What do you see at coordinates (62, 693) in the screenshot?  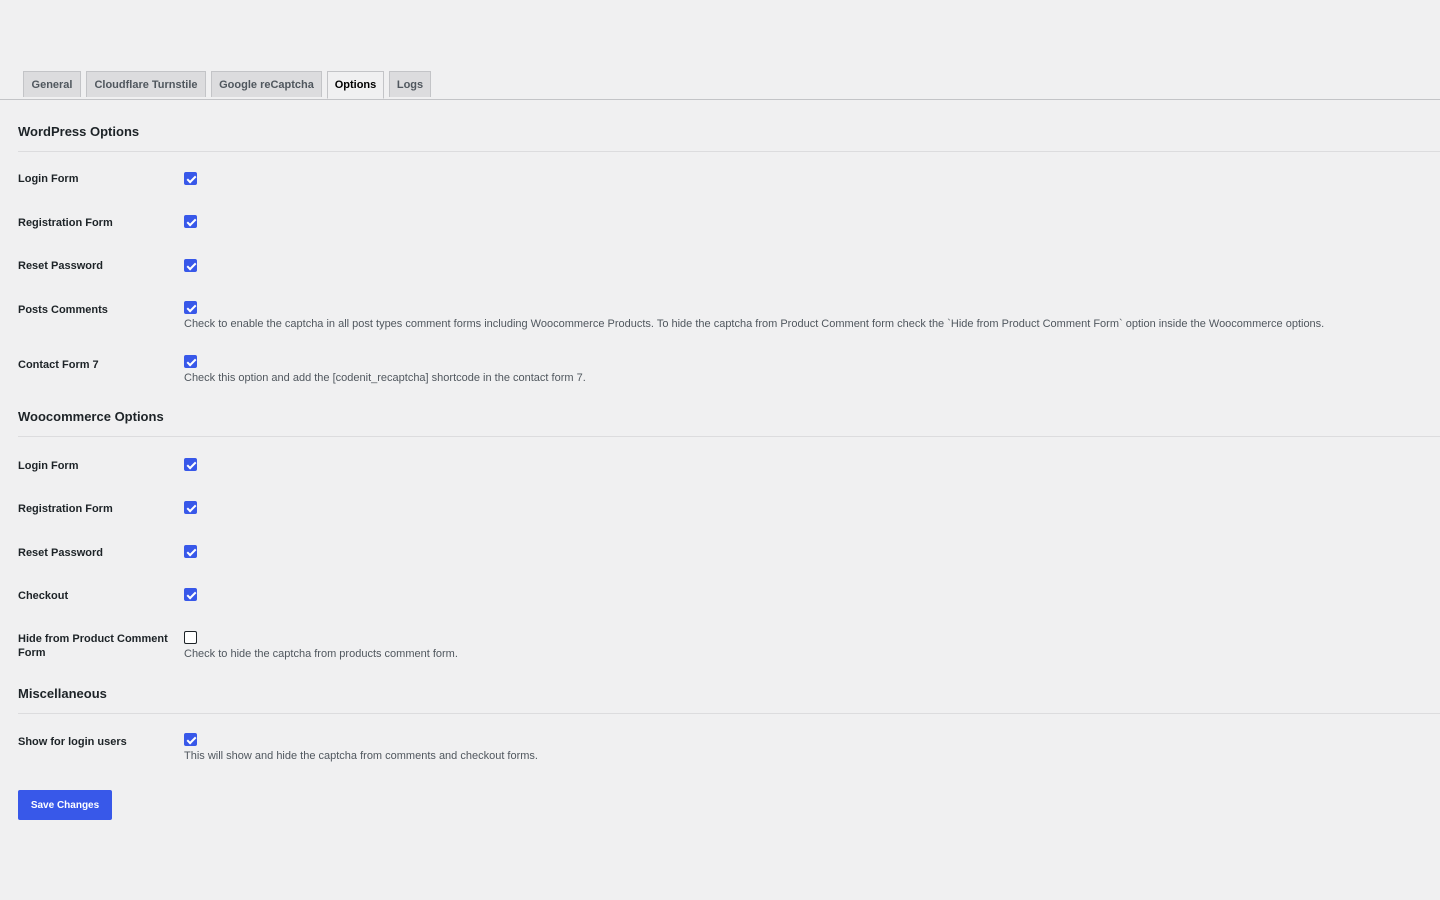 I see `section-title-miscellaneous: Miscellaneous` at bounding box center [62, 693].